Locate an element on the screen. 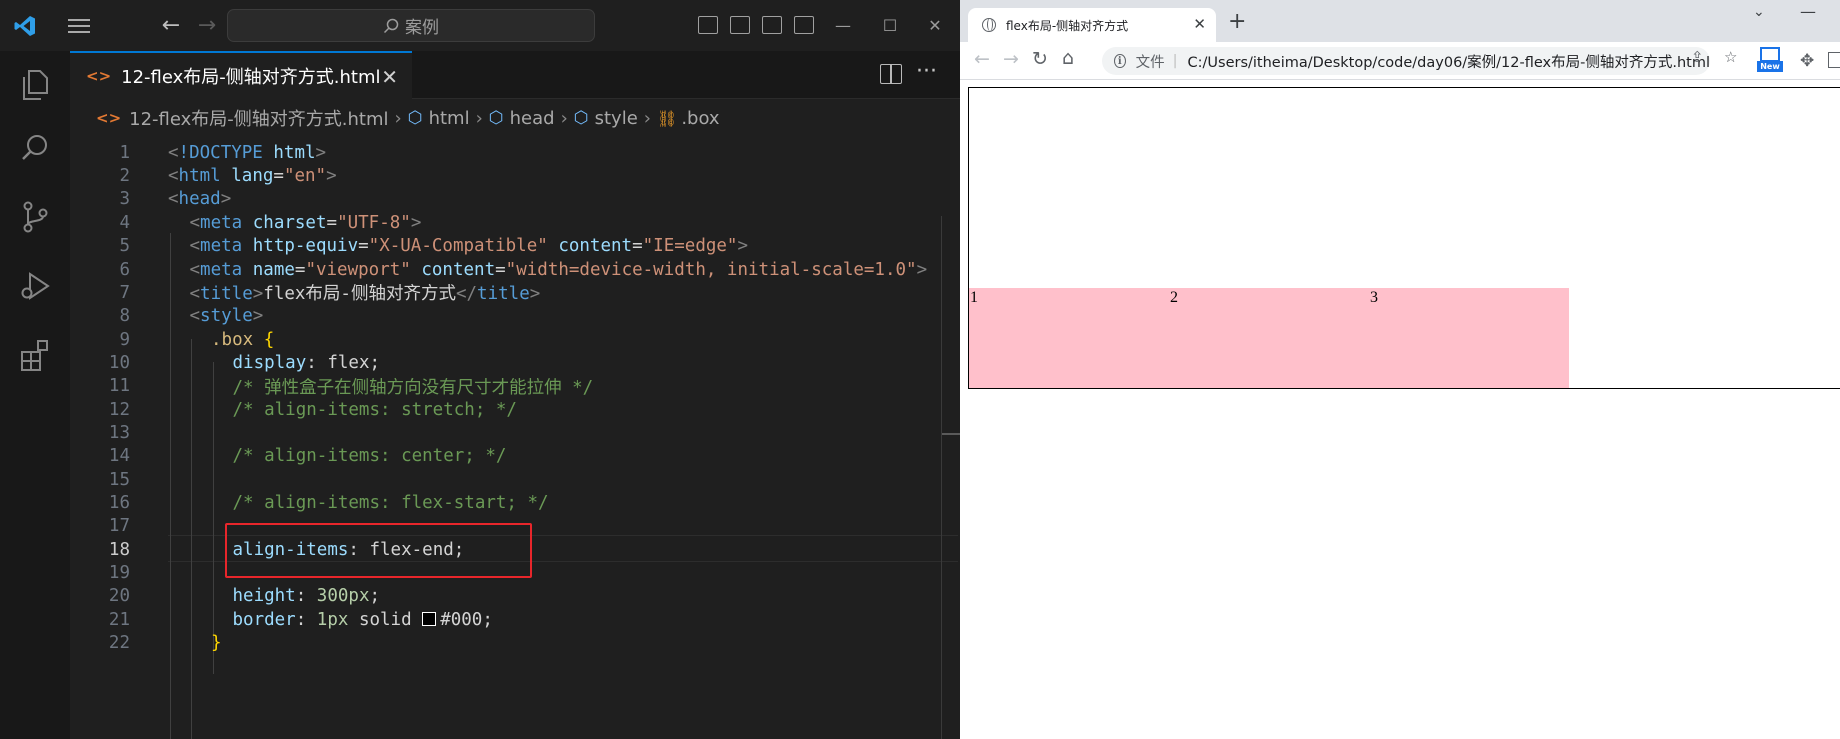 This screenshot has width=1840, height=739. code-line: 22} is located at coordinates (515, 643).